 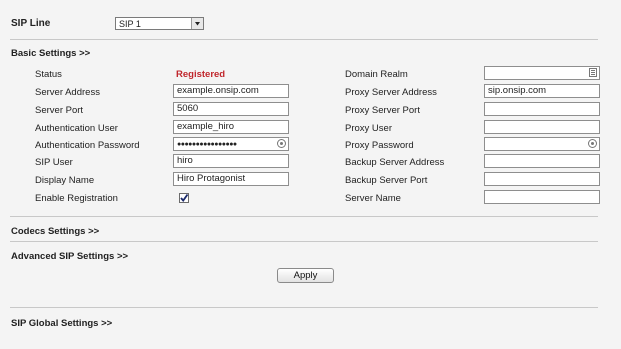 I want to click on domain-realm-input, so click(x=542, y=73).